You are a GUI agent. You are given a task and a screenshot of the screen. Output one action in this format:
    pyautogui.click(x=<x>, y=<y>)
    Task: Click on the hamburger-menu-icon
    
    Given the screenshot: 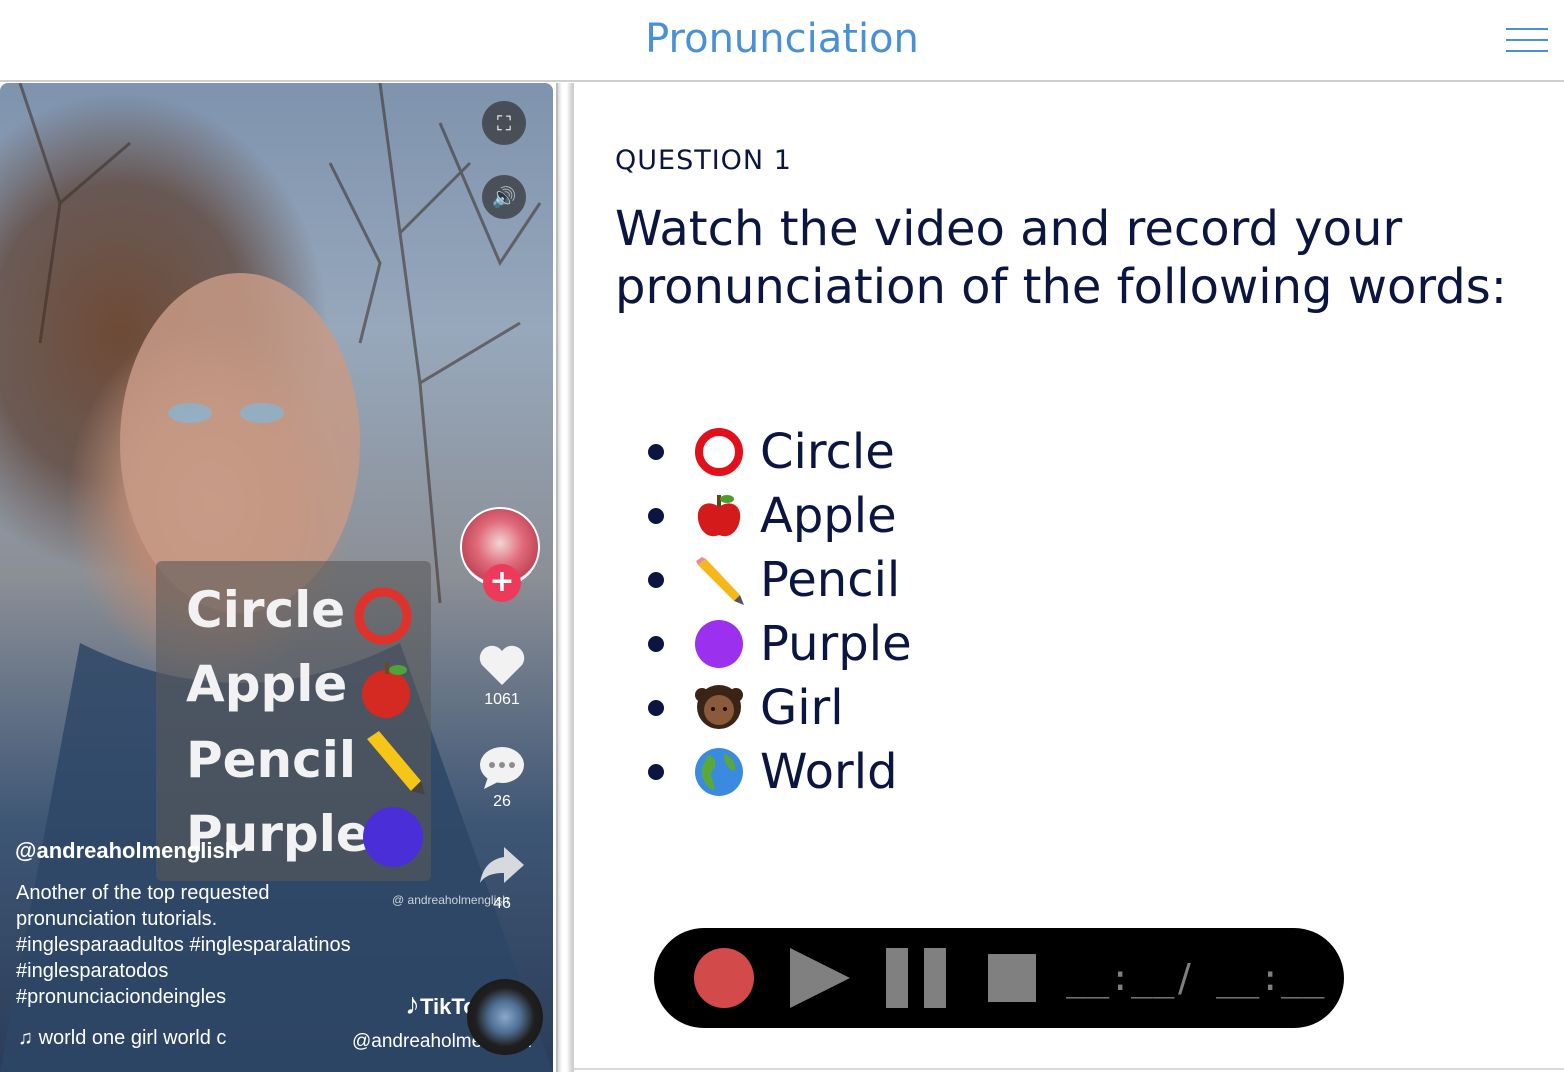 What is the action you would take?
    pyautogui.click(x=1527, y=41)
    